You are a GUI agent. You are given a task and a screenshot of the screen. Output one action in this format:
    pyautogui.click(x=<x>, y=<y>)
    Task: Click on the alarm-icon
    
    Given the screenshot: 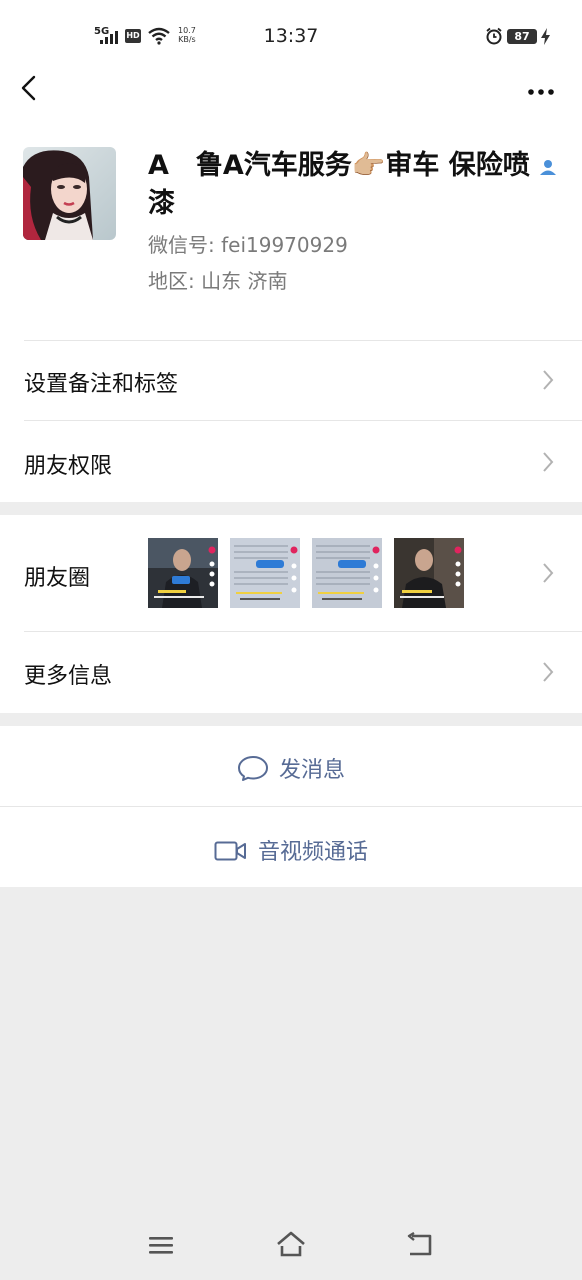 What is the action you would take?
    pyautogui.click(x=494, y=36)
    